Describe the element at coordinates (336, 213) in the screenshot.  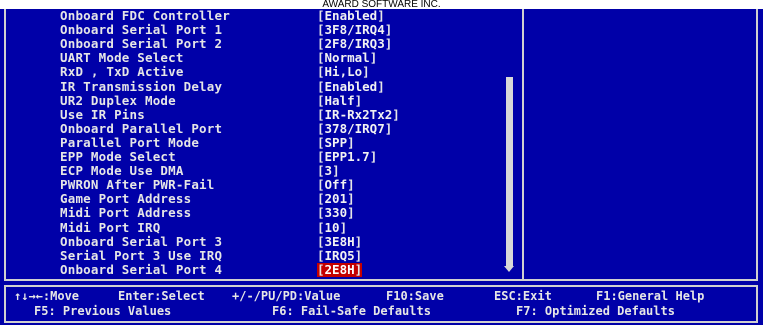
I see `setting-value: [330]` at that location.